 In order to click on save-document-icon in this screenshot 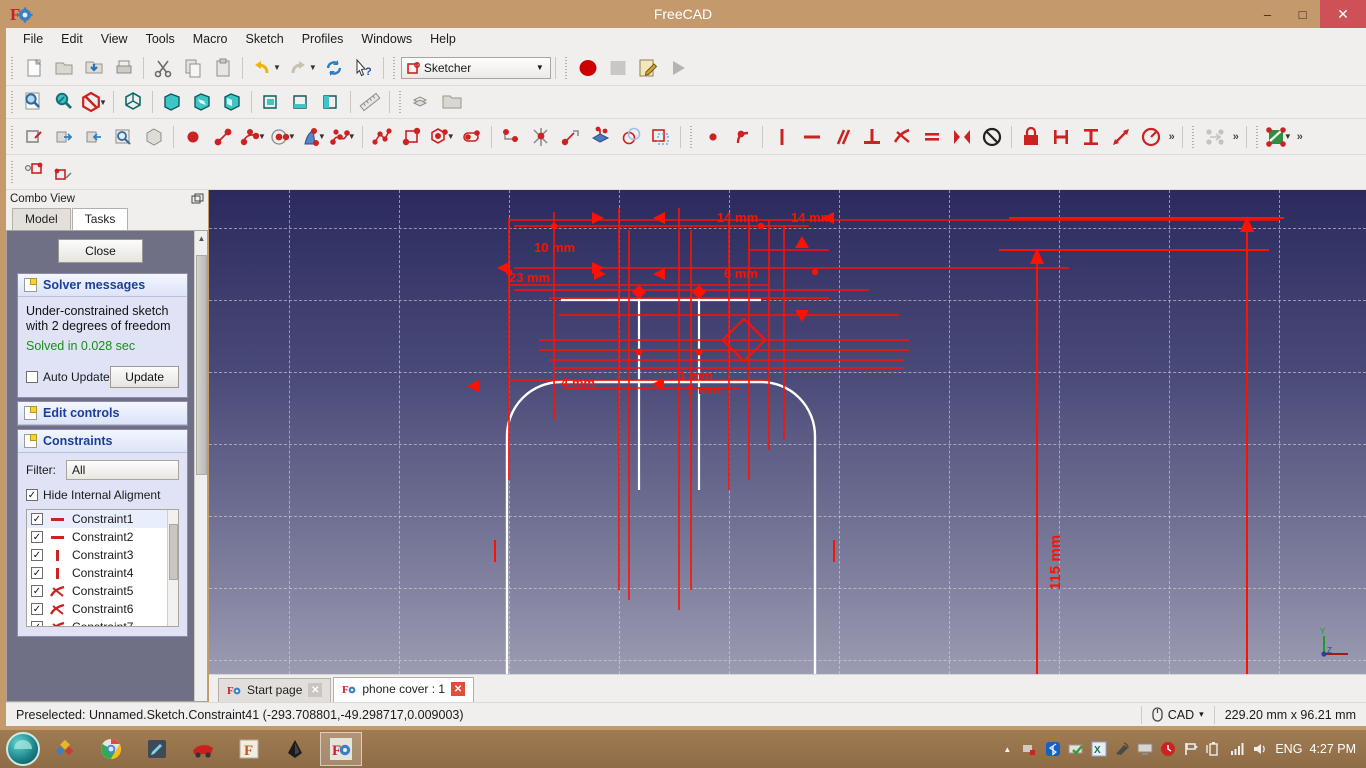, I will do `click(94, 68)`.